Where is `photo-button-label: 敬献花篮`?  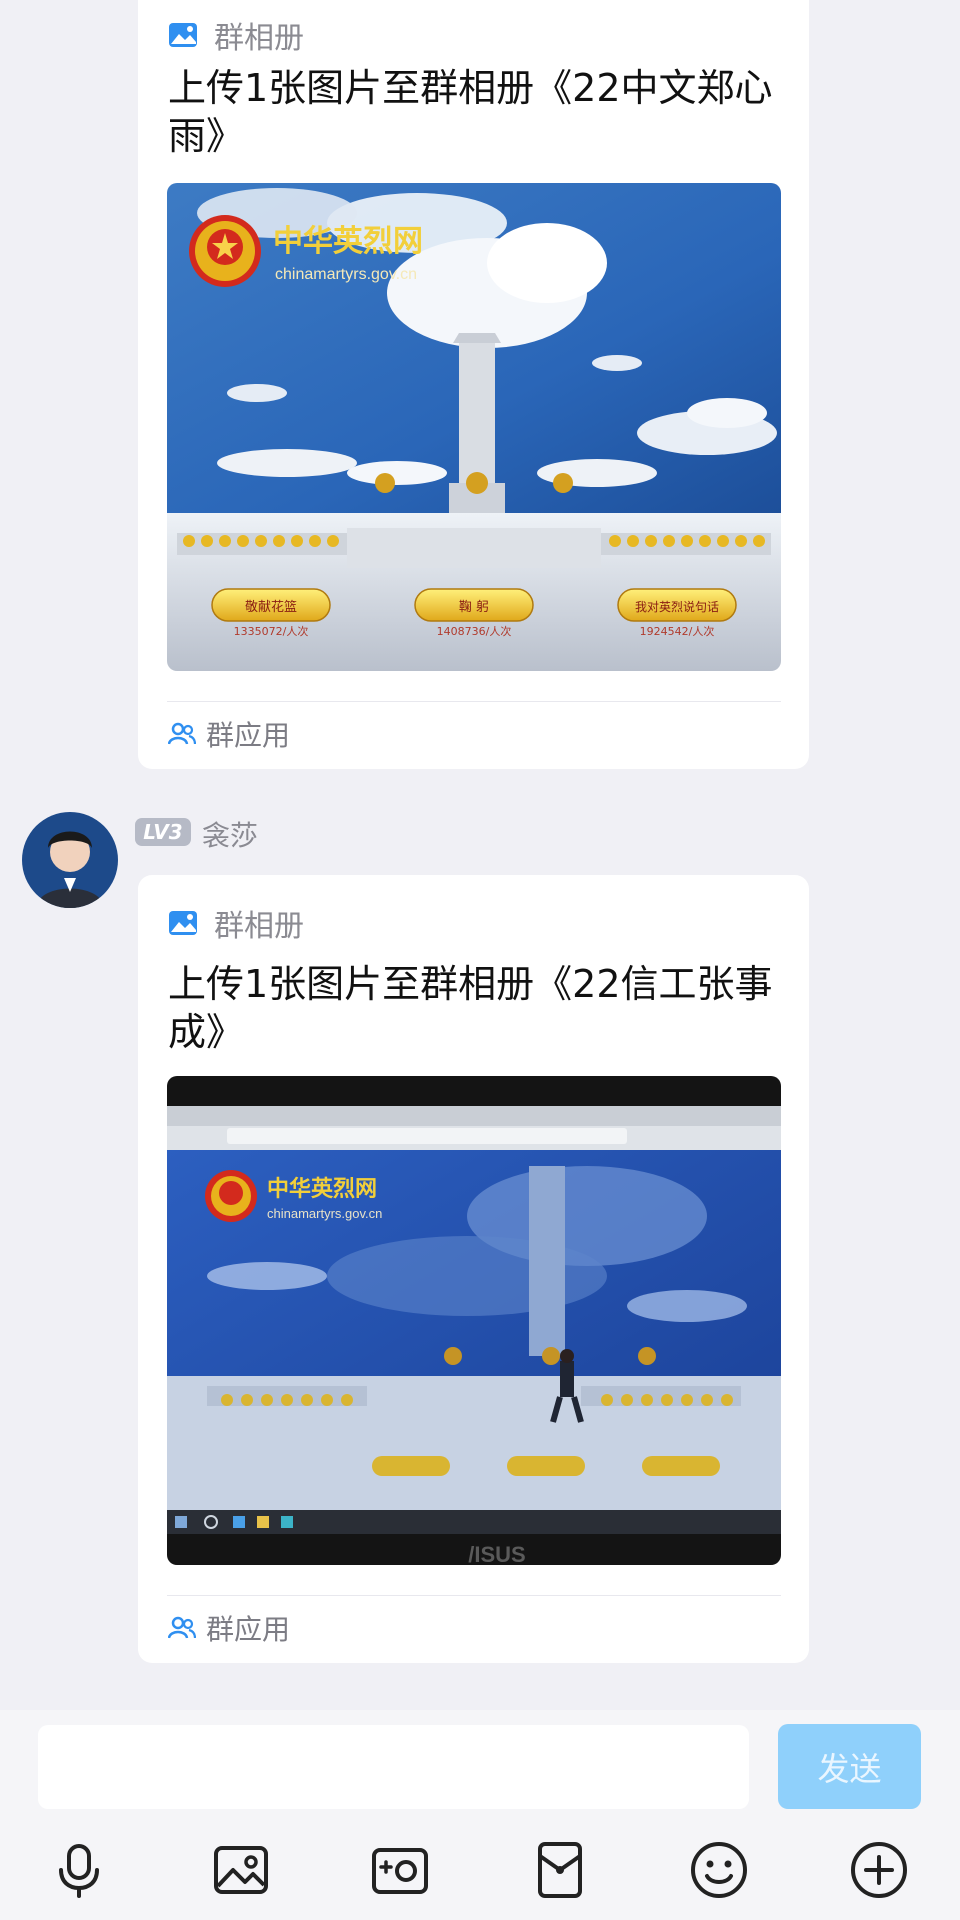
photo-button-label: 敬献花篮 is located at coordinates (271, 607).